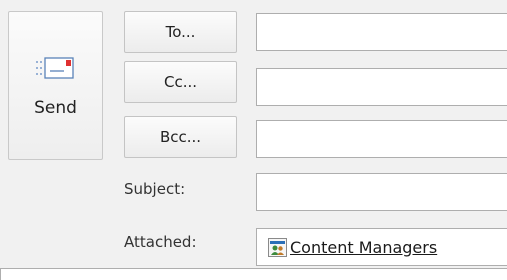  What do you see at coordinates (253, 274) in the screenshot?
I see `message-body` at bounding box center [253, 274].